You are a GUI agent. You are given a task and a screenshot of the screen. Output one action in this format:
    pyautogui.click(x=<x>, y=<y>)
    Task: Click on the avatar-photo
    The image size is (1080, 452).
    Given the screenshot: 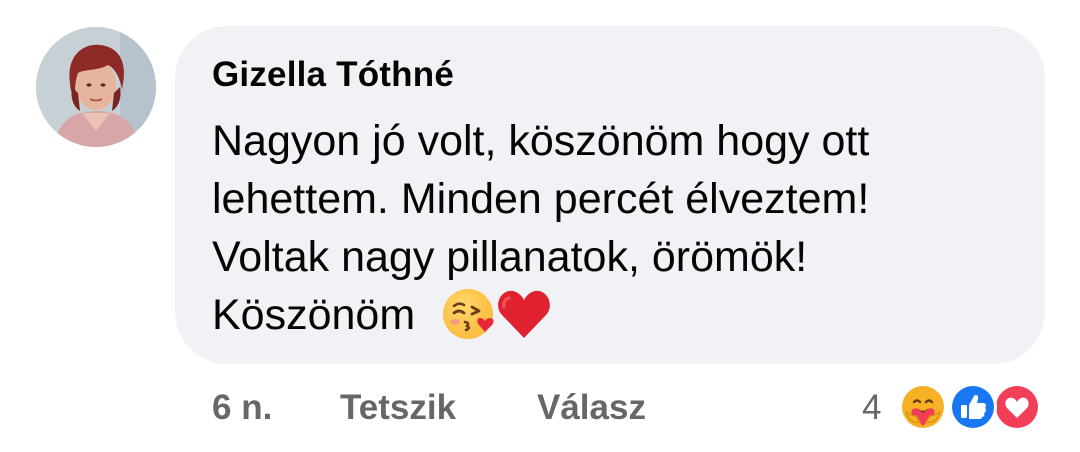 What is the action you would take?
    pyautogui.click(x=96, y=87)
    